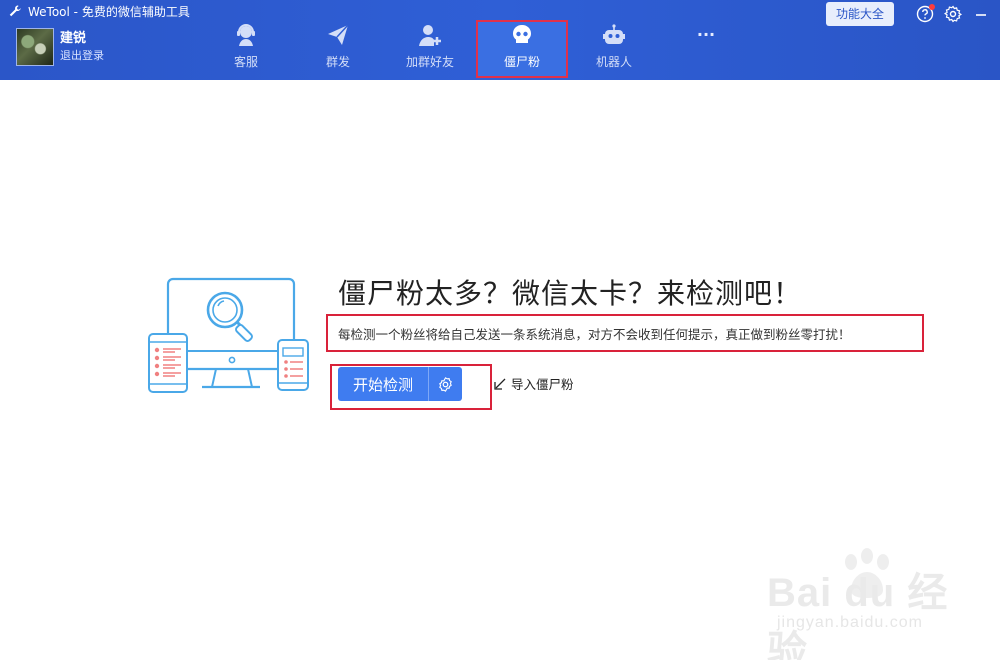  I want to click on window-title: WeTool - 免费的微信辅助工具, so click(109, 11).